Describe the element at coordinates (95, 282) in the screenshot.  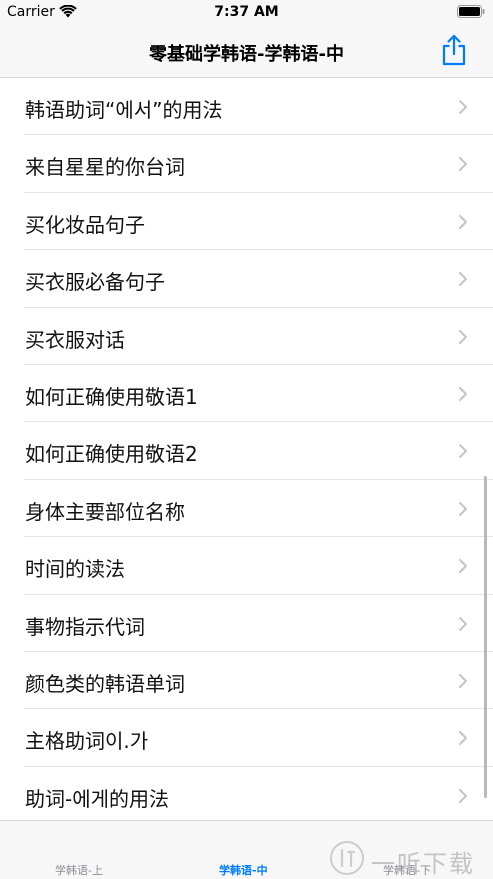
I see `list-item-label: 买衣服必备句子` at that location.